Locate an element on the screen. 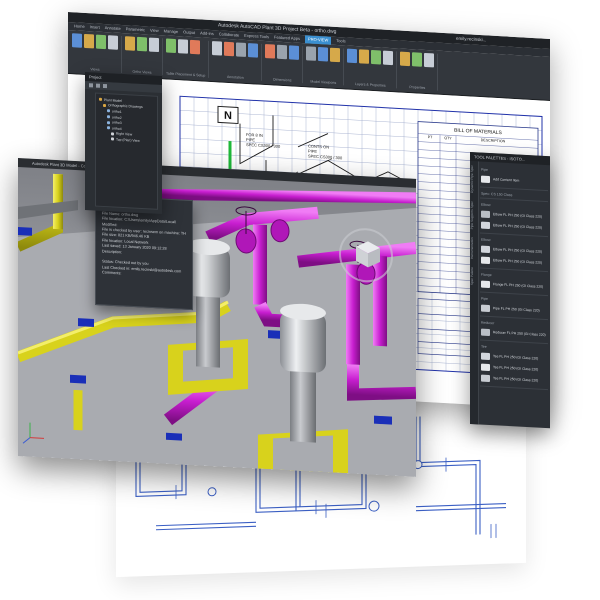 This screenshot has height=600, width=600. palette-tool-item: Reducer FL PH 250 (GI Class 220) is located at coordinates (514, 334).